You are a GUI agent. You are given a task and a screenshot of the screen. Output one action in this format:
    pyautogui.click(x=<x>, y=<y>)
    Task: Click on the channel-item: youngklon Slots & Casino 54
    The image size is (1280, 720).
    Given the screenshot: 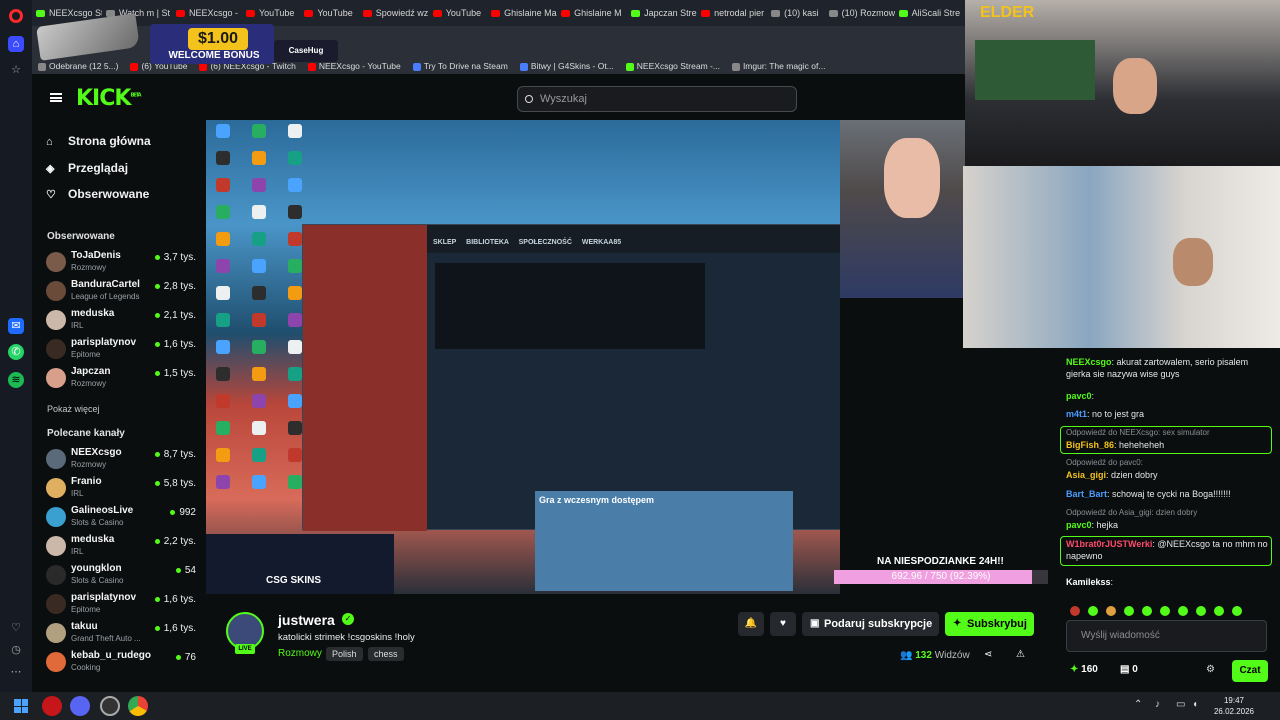 What is the action you would take?
    pyautogui.click(x=121, y=575)
    